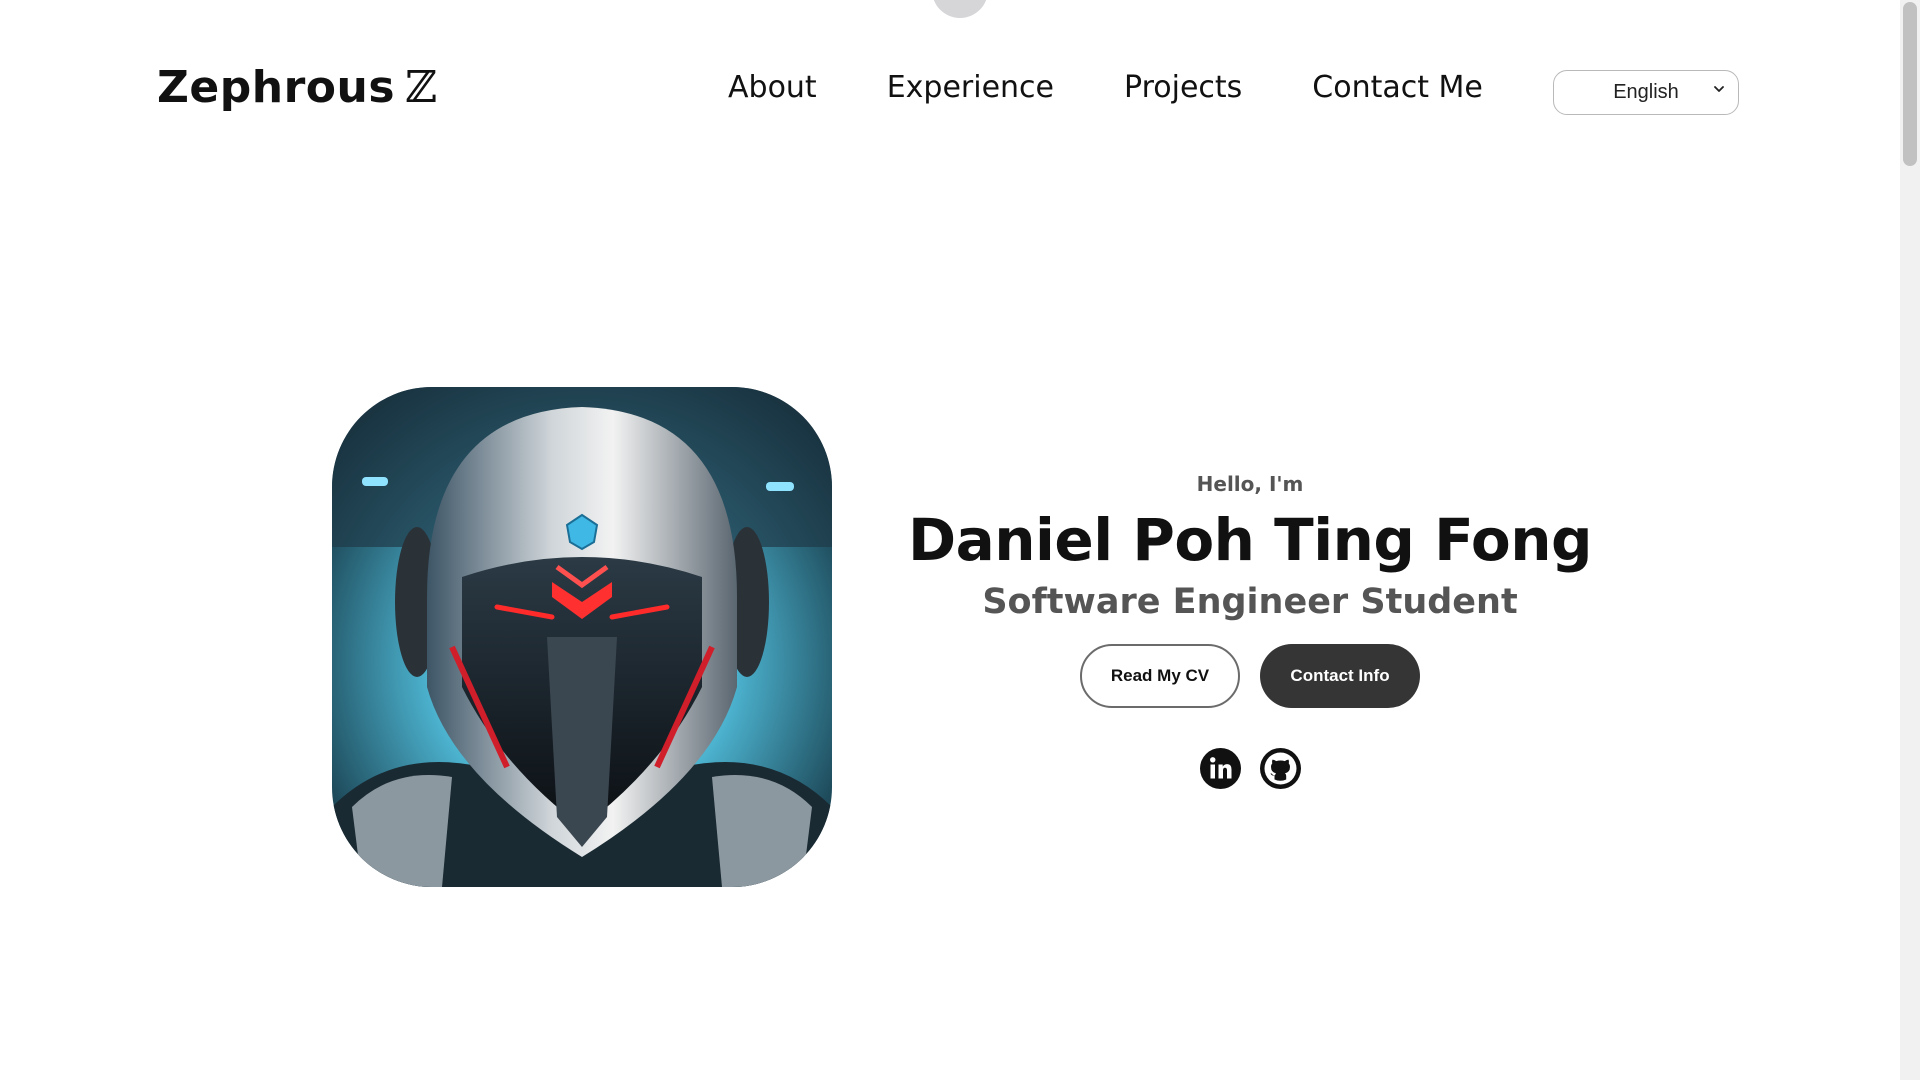 Image resolution: width=1920 pixels, height=1080 pixels. What do you see at coordinates (1910, 84) in the screenshot?
I see `scrollbar-thumb` at bounding box center [1910, 84].